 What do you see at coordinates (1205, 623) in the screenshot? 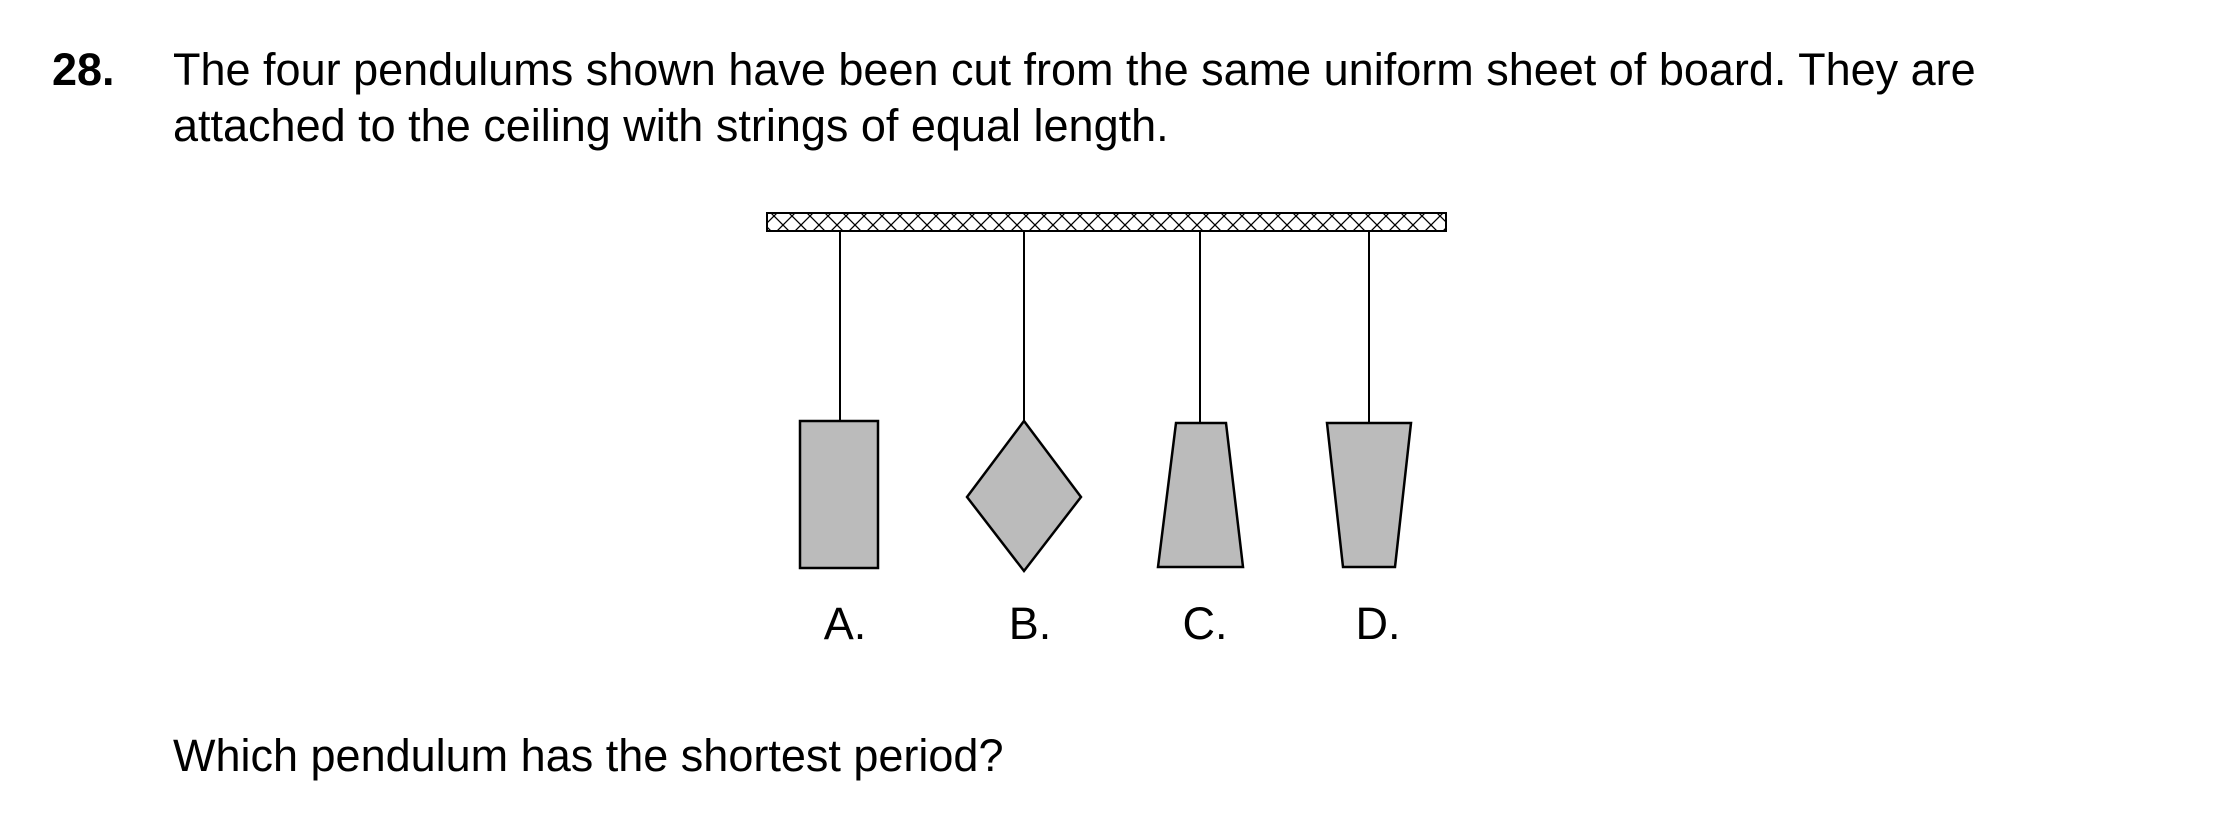
I see `option-c-label: C.` at bounding box center [1205, 623].